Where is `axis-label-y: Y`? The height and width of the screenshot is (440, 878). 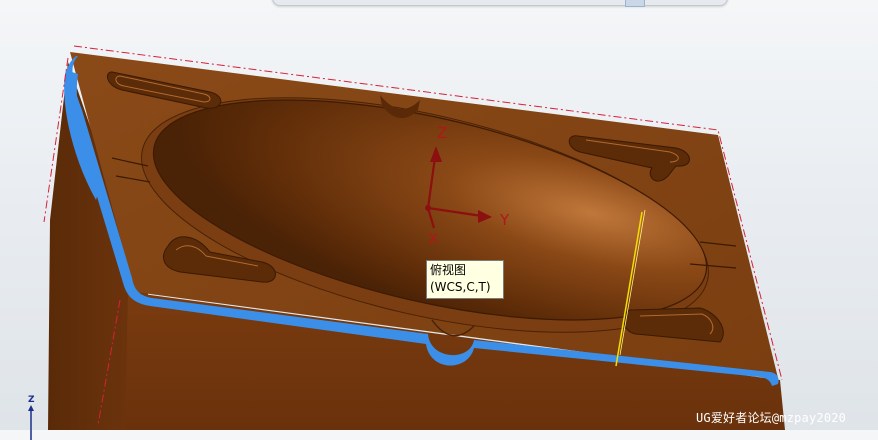
axis-label-y: Y is located at coordinates (504, 220).